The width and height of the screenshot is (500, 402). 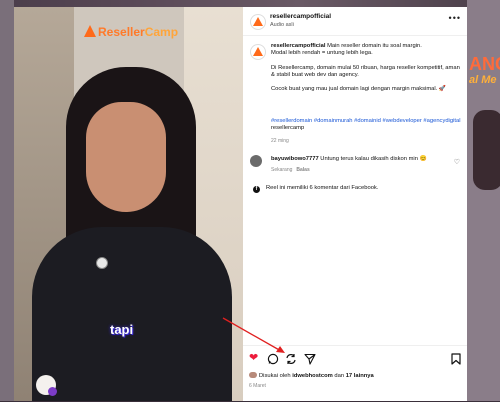 What do you see at coordinates (258, 52) in the screenshot?
I see `post-avatar` at bounding box center [258, 52].